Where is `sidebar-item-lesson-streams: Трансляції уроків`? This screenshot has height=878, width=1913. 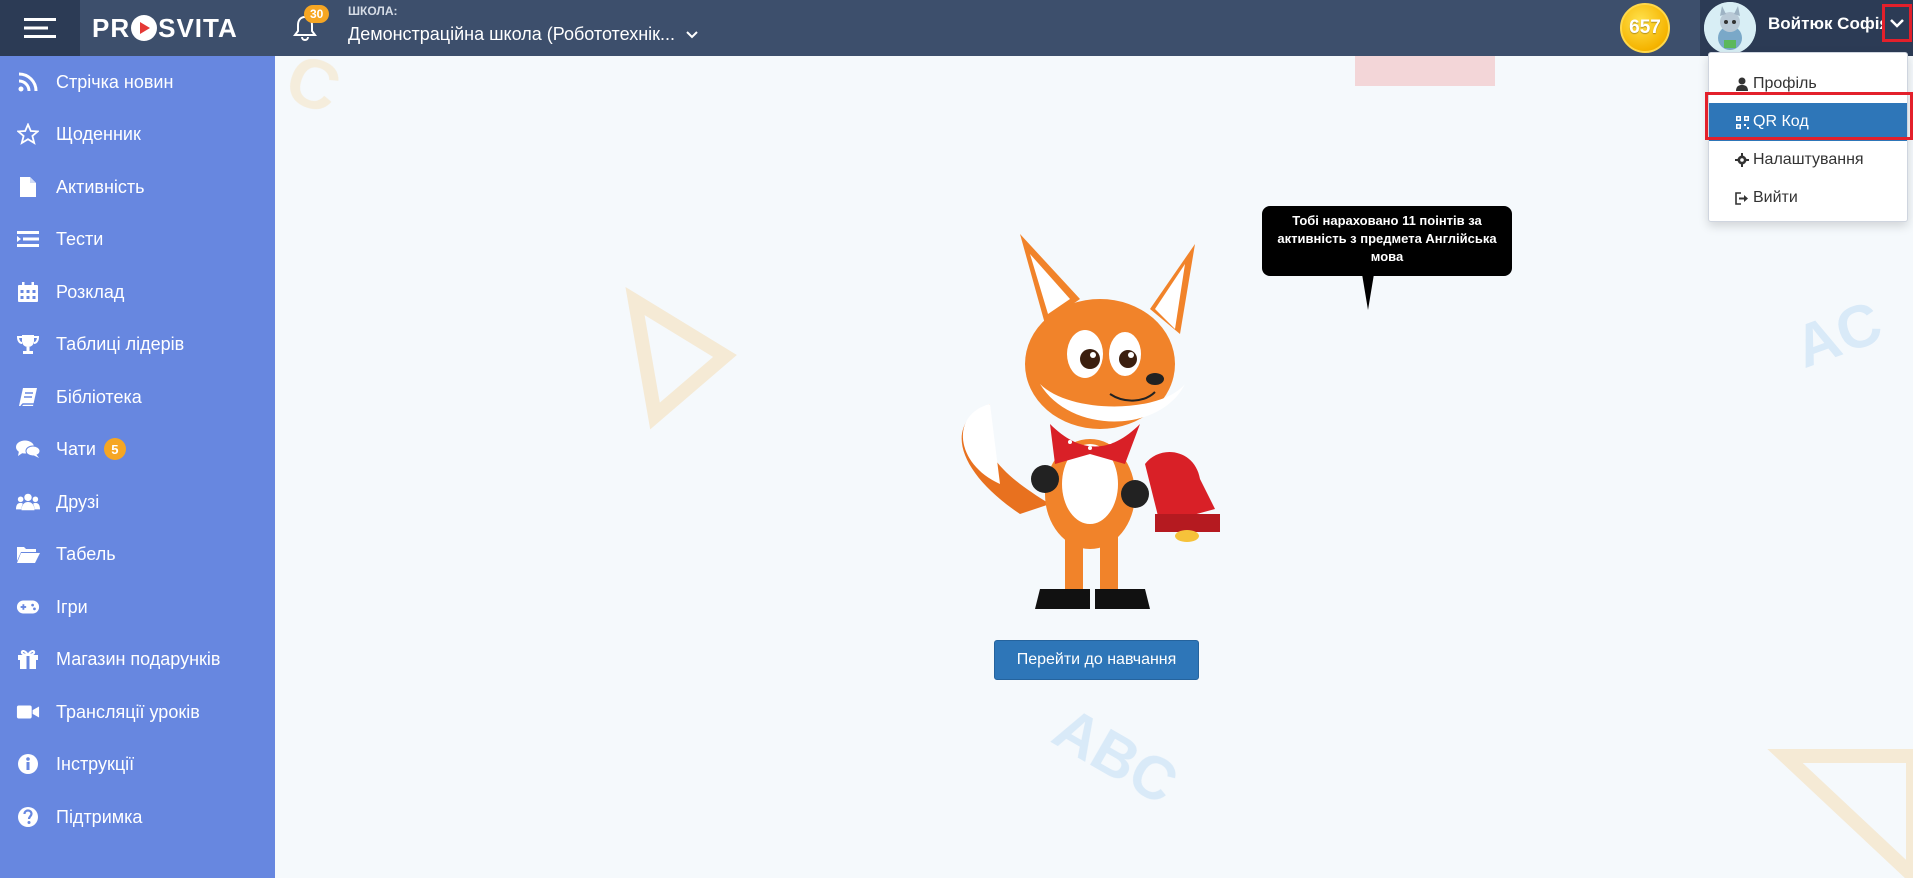 sidebar-item-lesson-streams: Трансляції уроків is located at coordinates (137, 712).